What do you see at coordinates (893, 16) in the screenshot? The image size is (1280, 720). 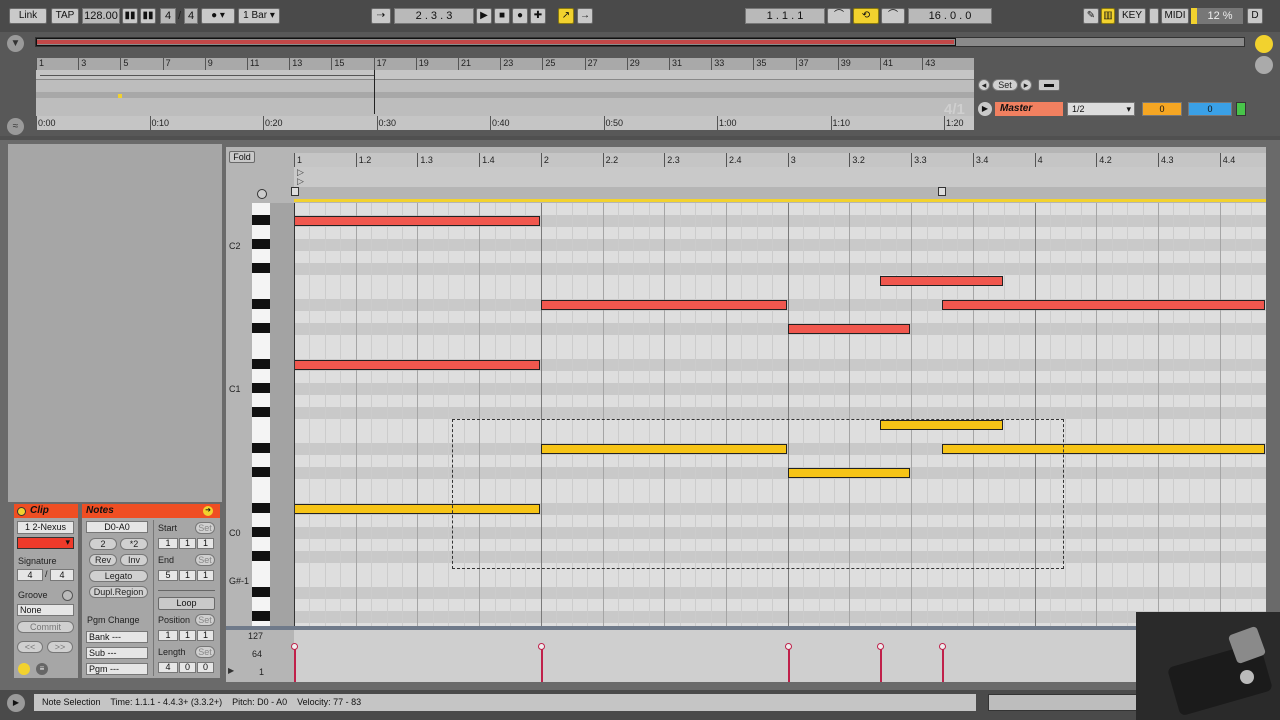 I see `punch-out-button: ⌒` at bounding box center [893, 16].